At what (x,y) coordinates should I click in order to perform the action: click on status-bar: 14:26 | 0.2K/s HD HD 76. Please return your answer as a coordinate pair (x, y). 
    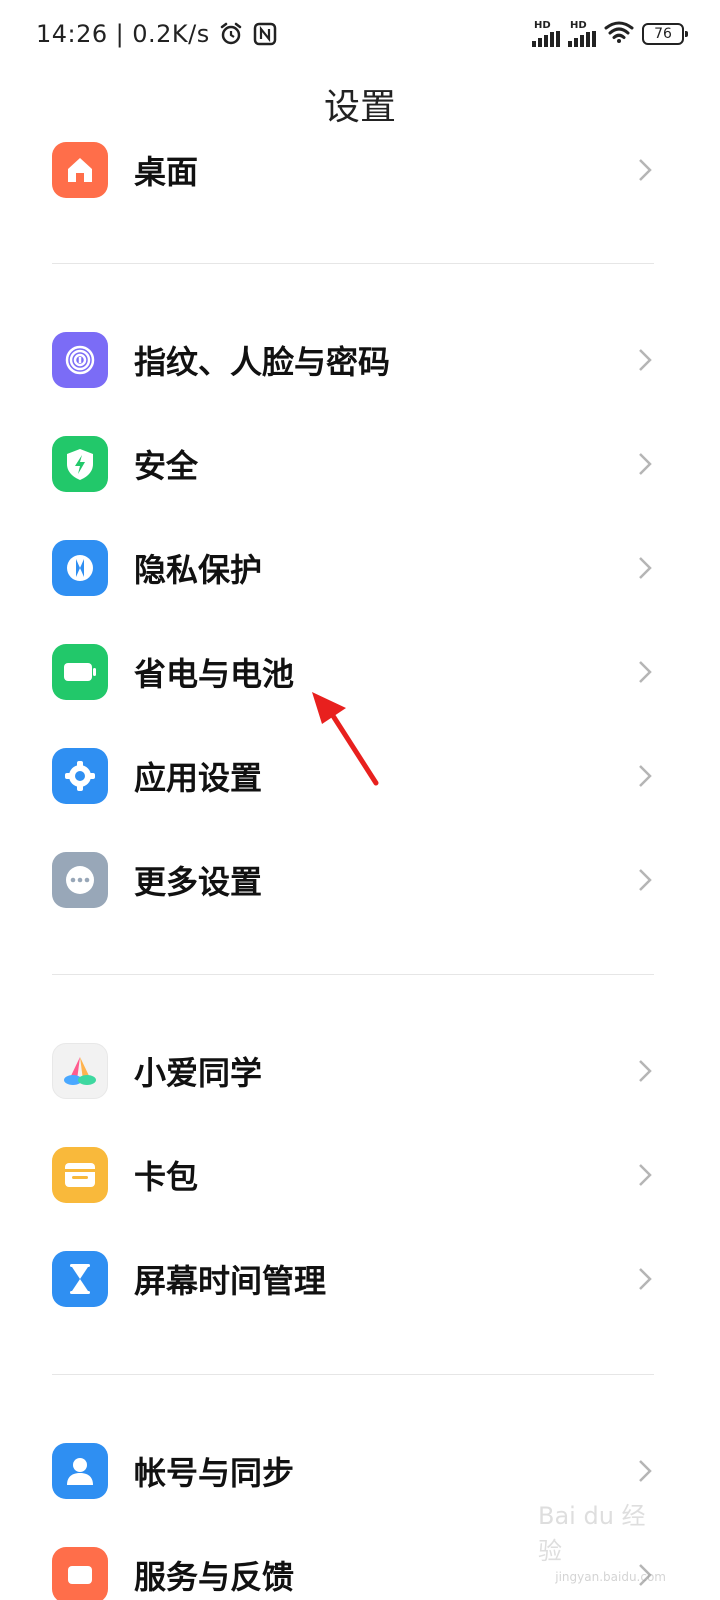
    Looking at the image, I should click on (360, 34).